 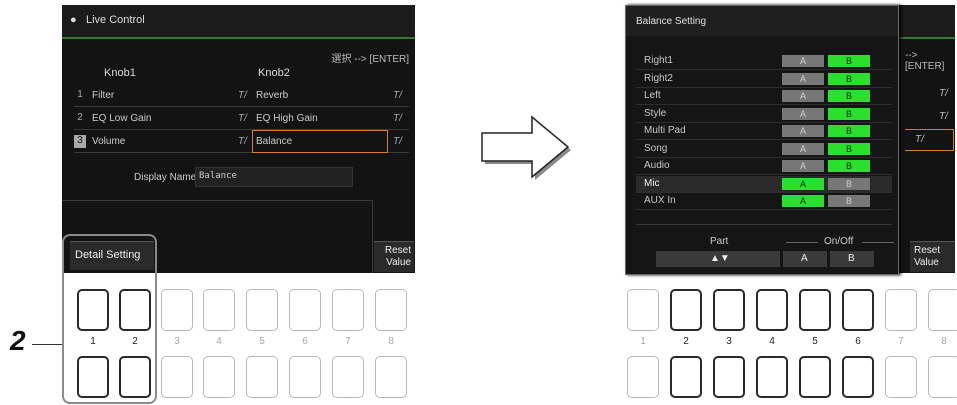 I want to click on part-select-button: ▲▼, so click(x=718, y=259).